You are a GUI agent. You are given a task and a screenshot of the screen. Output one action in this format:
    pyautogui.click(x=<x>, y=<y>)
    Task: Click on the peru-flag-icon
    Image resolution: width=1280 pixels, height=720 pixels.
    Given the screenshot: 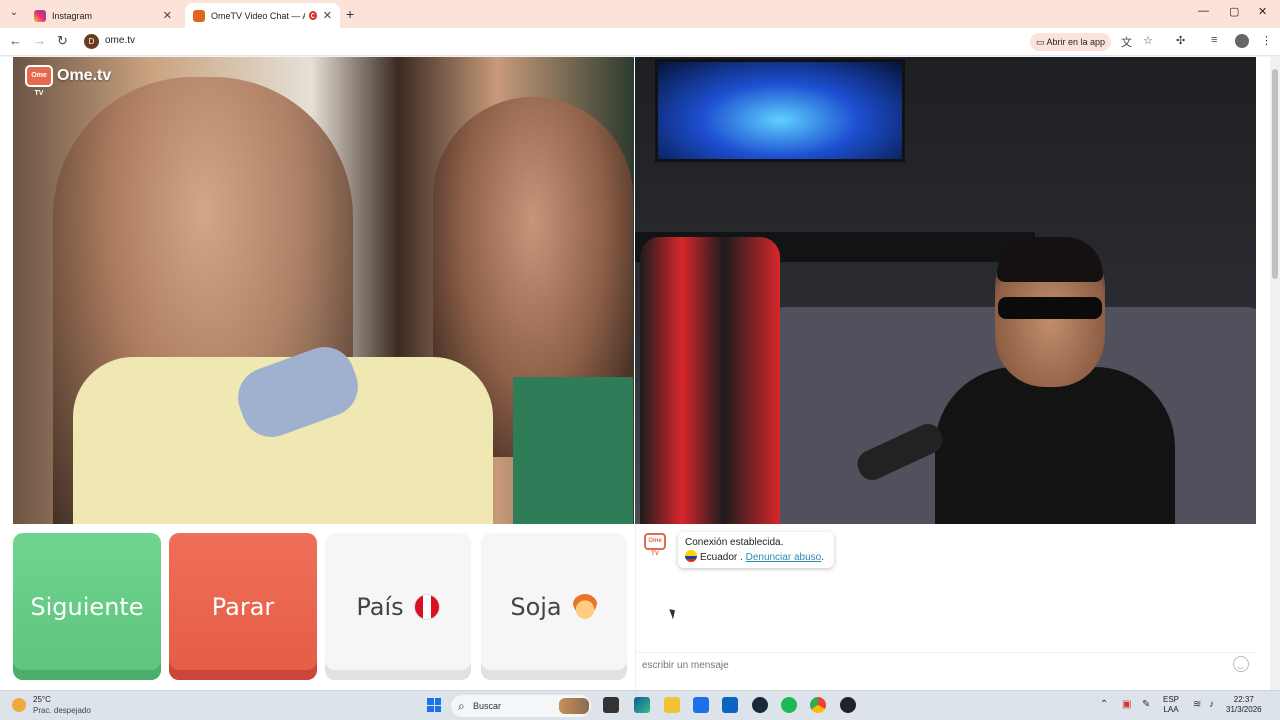 What is the action you would take?
    pyautogui.click(x=426, y=606)
    